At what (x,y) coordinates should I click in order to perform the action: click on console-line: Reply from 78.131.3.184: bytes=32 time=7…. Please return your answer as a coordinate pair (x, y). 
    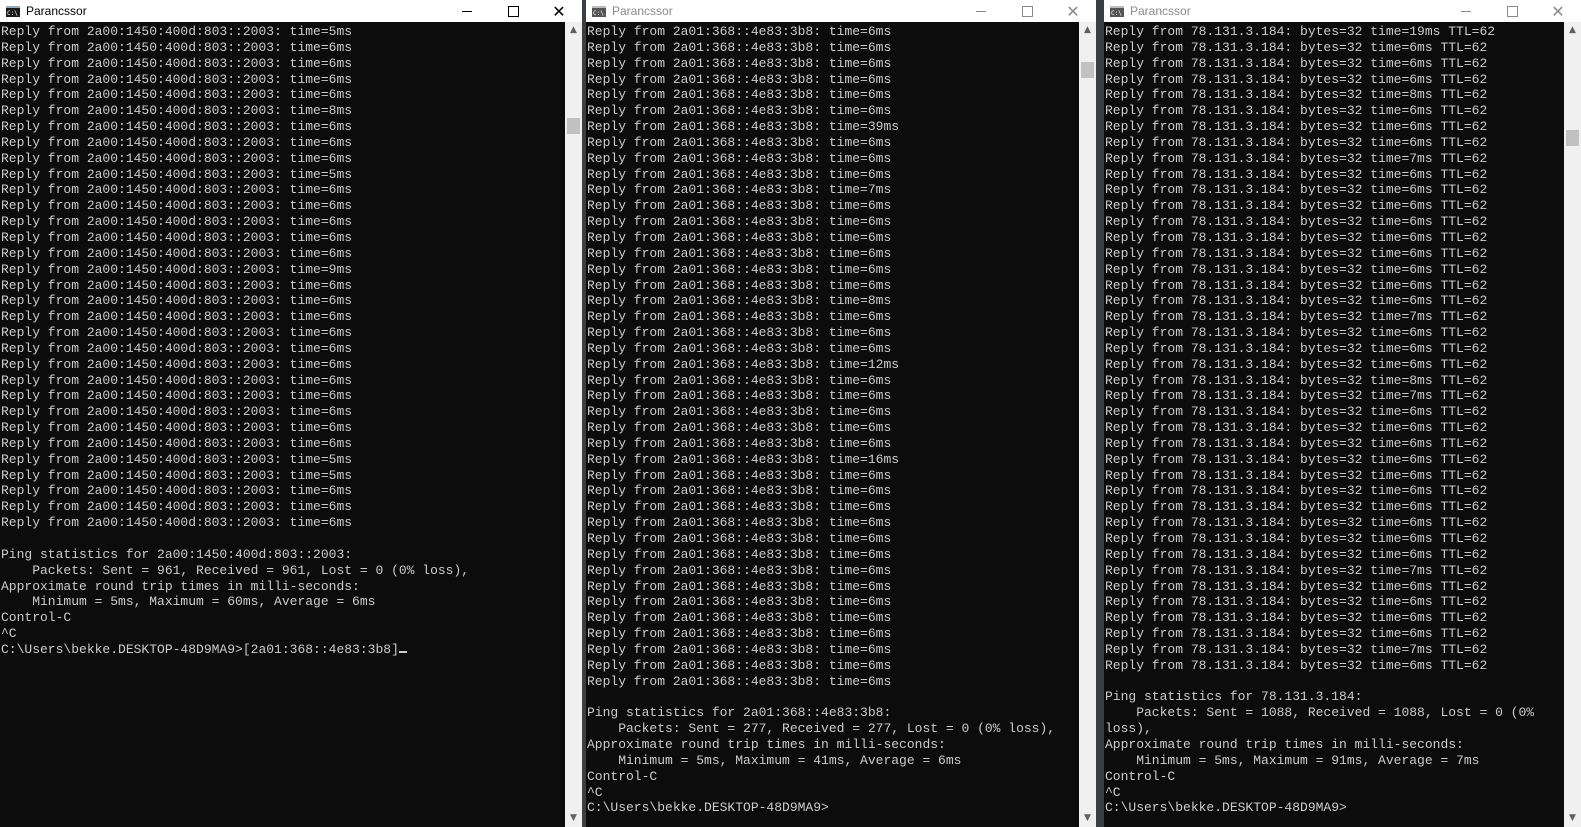
    Looking at the image, I should click on (1296, 317).